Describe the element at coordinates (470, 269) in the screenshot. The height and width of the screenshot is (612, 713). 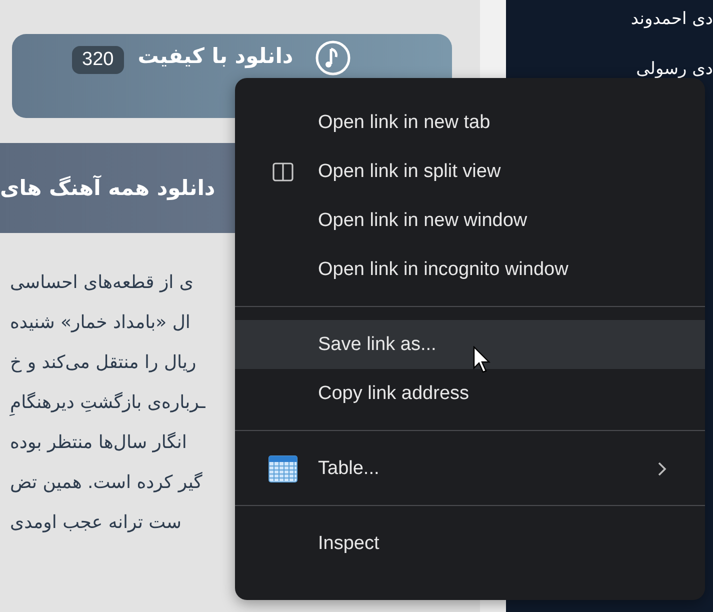
I see `menu-item: Open link in incognito window` at that location.